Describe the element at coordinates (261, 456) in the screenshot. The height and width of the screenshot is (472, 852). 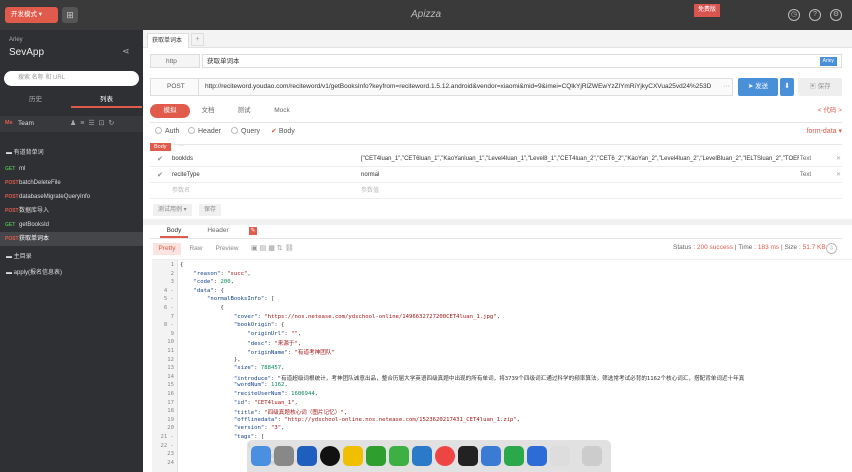
I see `finder-icon` at that location.